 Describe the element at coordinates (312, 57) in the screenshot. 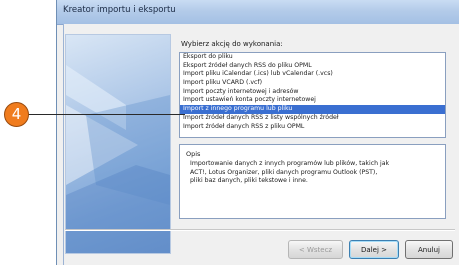

I see `action-list-item: Eksport do pliku` at that location.